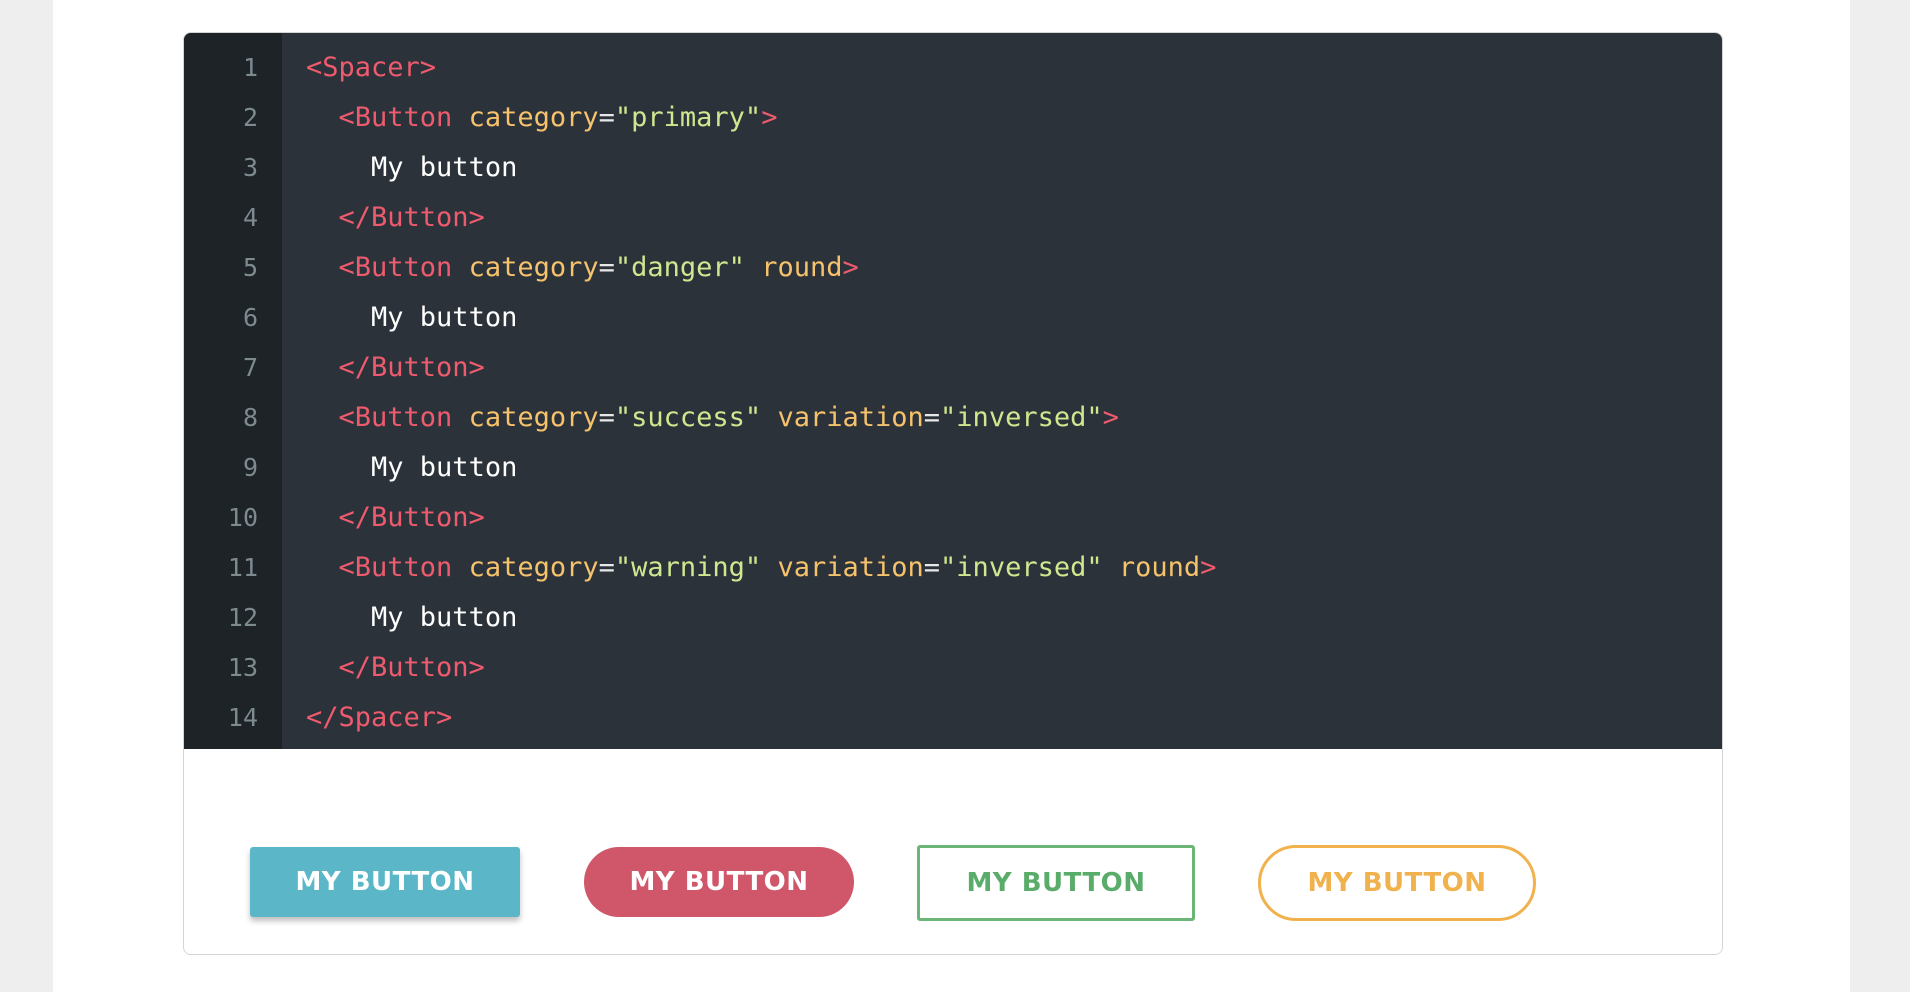  What do you see at coordinates (371, 67) in the screenshot?
I see `jsx-tag: <Spacer>` at bounding box center [371, 67].